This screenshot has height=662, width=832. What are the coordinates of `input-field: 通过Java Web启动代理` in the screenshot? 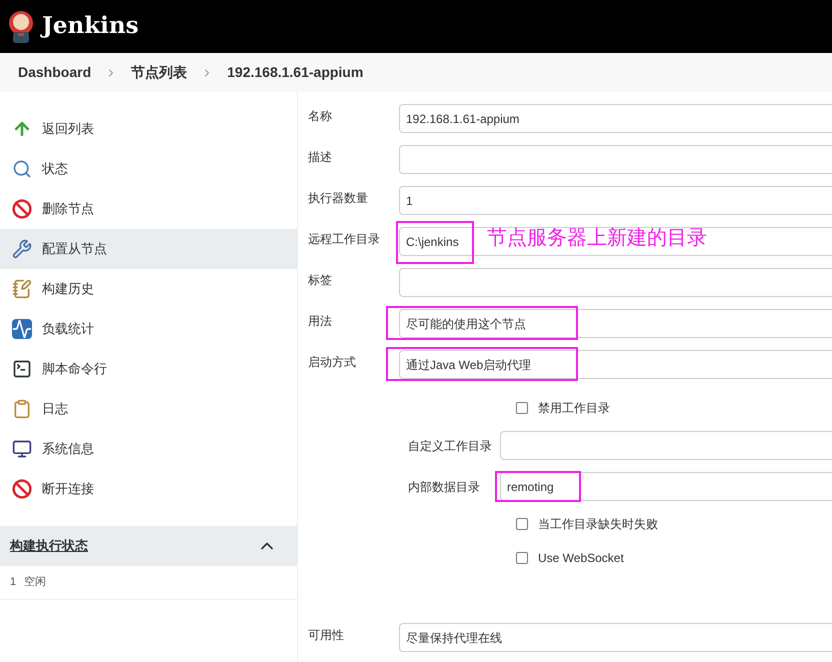 It's located at (615, 364).